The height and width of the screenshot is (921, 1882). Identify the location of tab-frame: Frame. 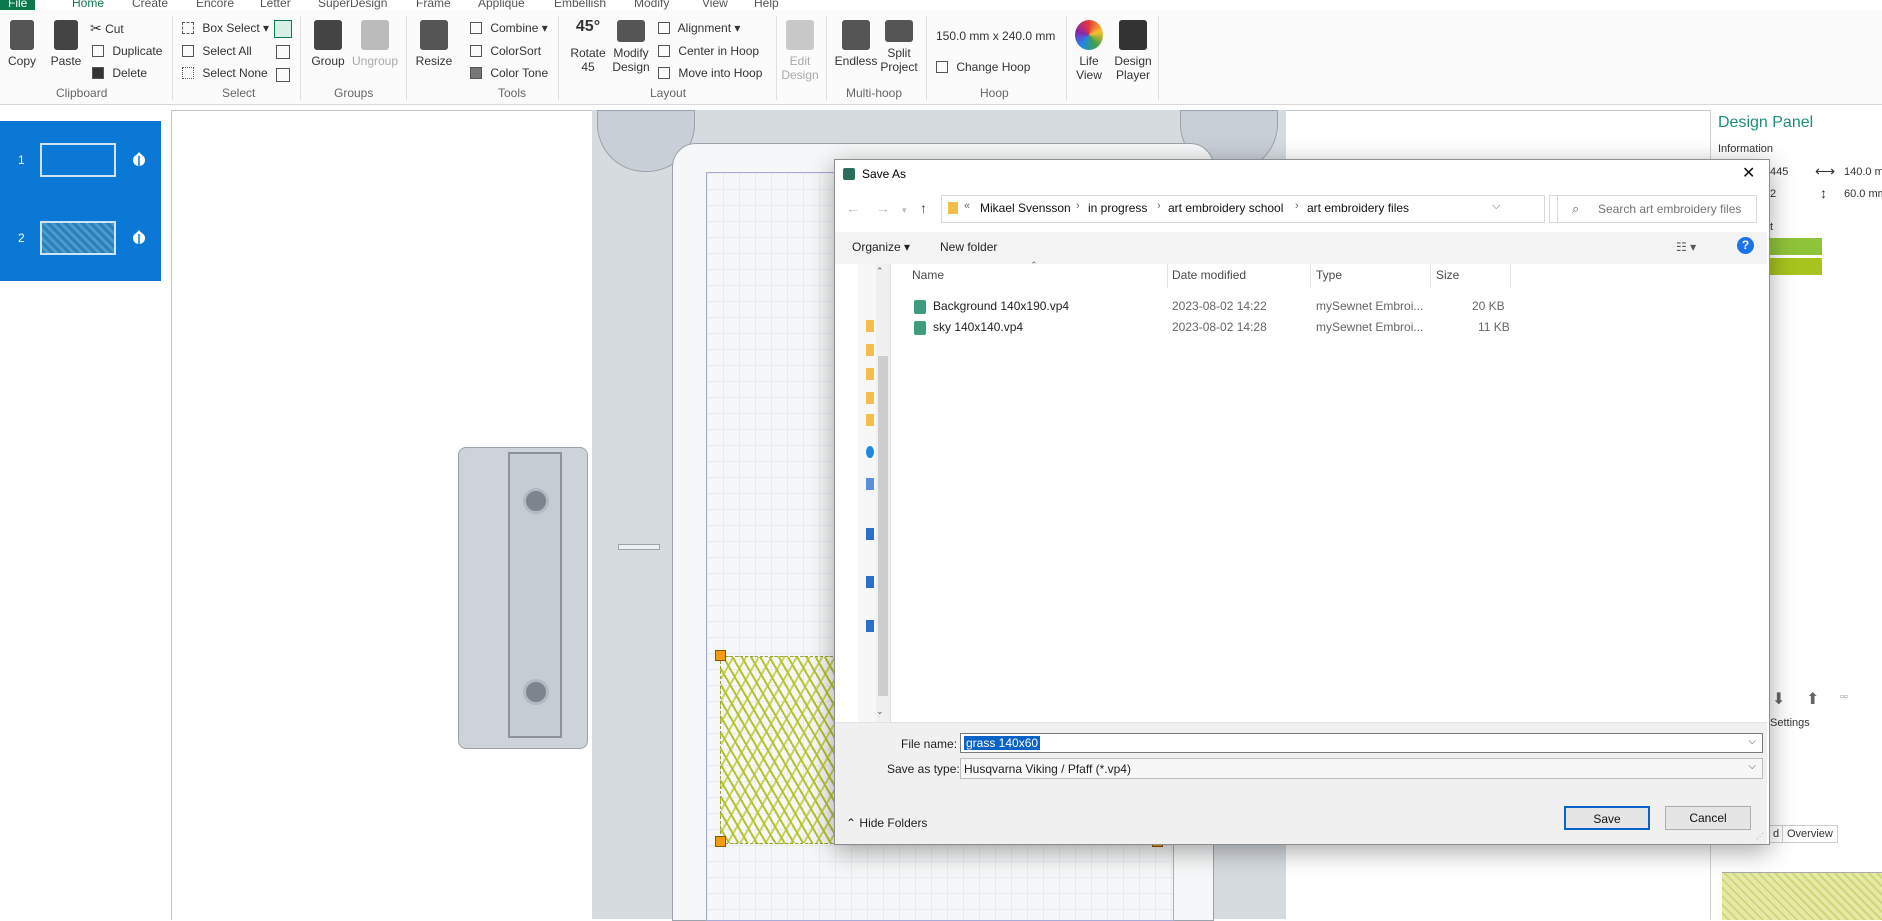
(433, 5).